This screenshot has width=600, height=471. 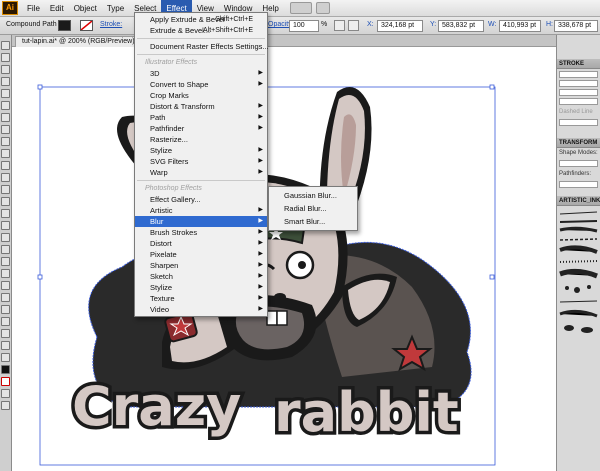 What do you see at coordinates (5, 141) in the screenshot?
I see `paintbrush-tool-icon` at bounding box center [5, 141].